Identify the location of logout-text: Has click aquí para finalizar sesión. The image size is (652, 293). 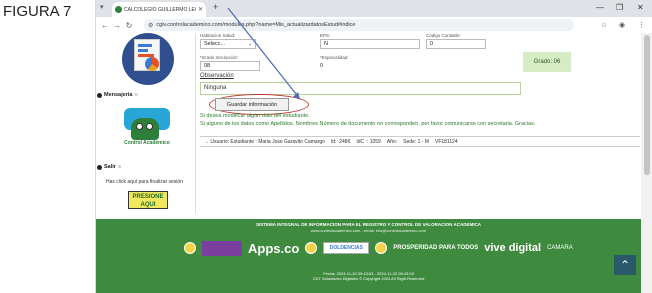
(144, 182).